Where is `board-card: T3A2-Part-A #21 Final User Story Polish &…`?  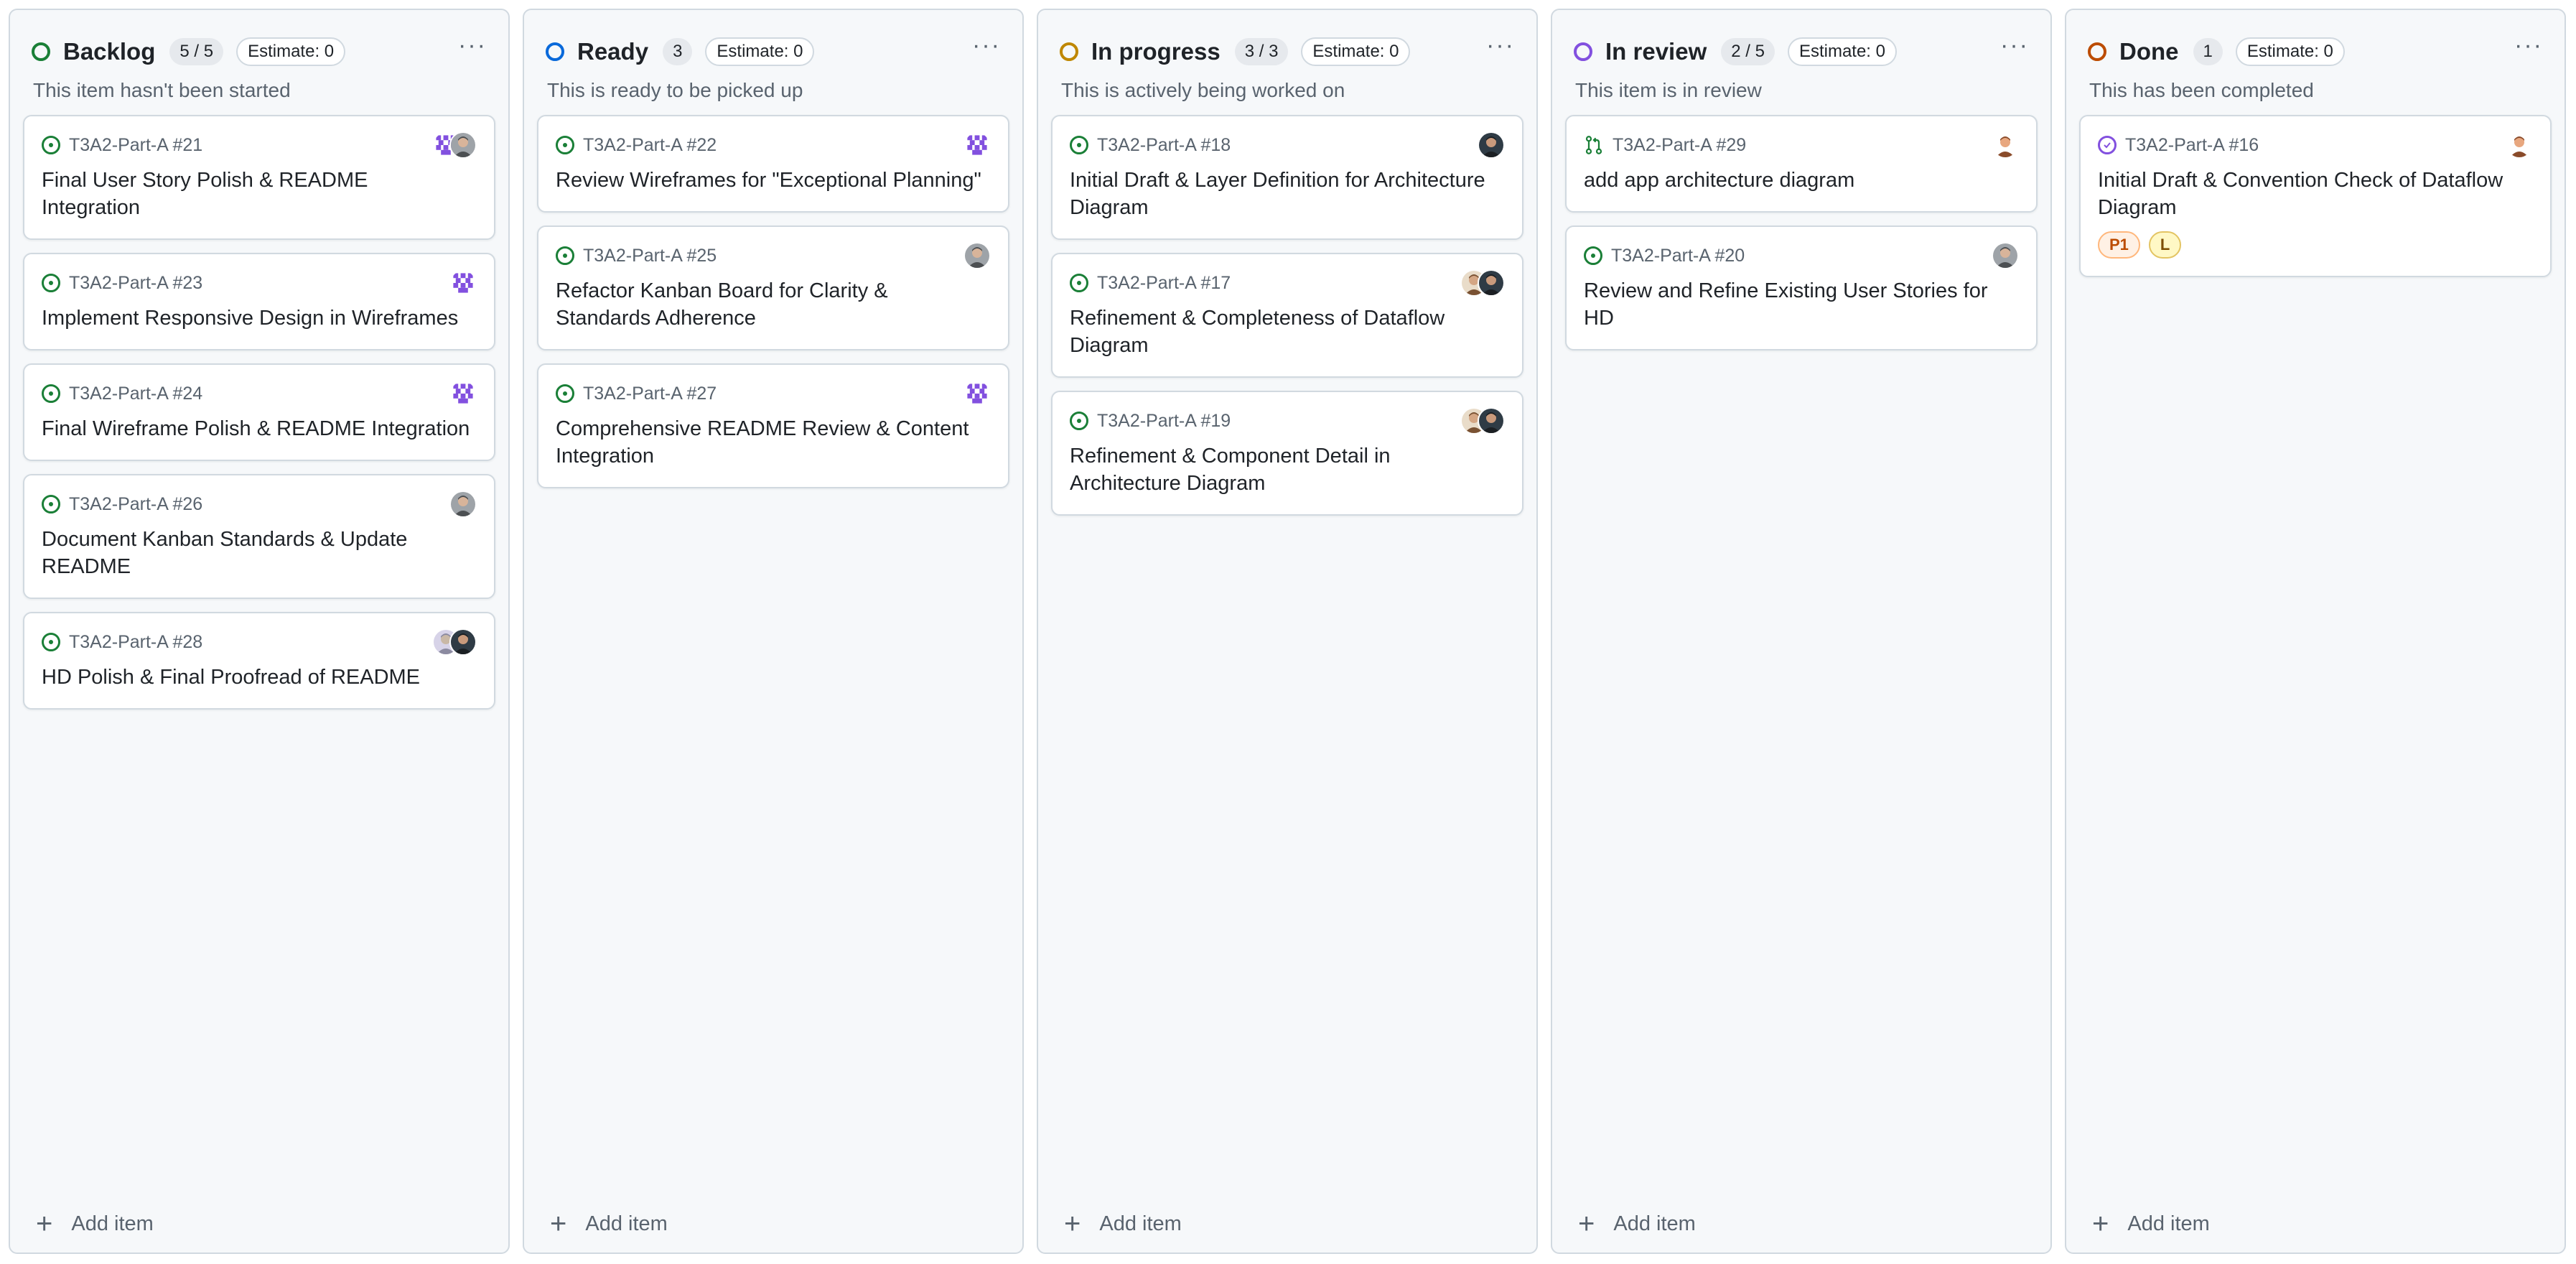
board-card: T3A2-Part-A #21 Final User Story Polish &… is located at coordinates (259, 177).